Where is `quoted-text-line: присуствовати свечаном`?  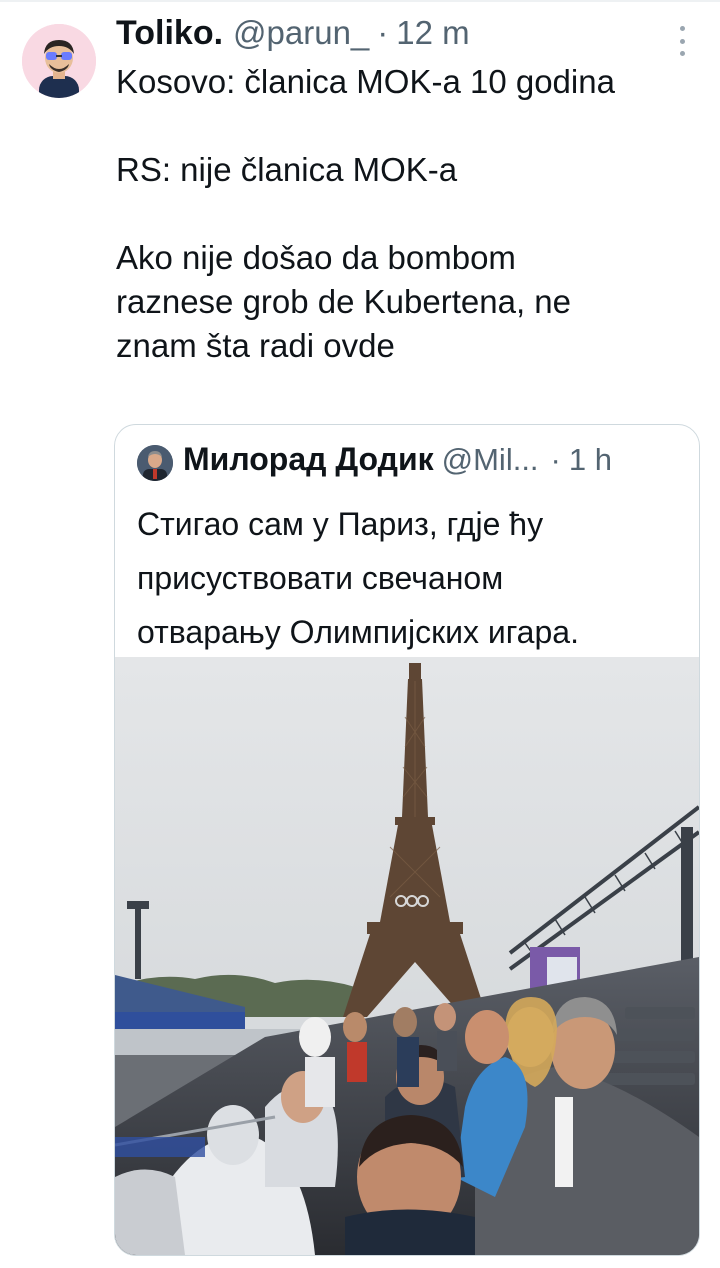 quoted-text-line: присуствовати свечаном is located at coordinates (320, 578).